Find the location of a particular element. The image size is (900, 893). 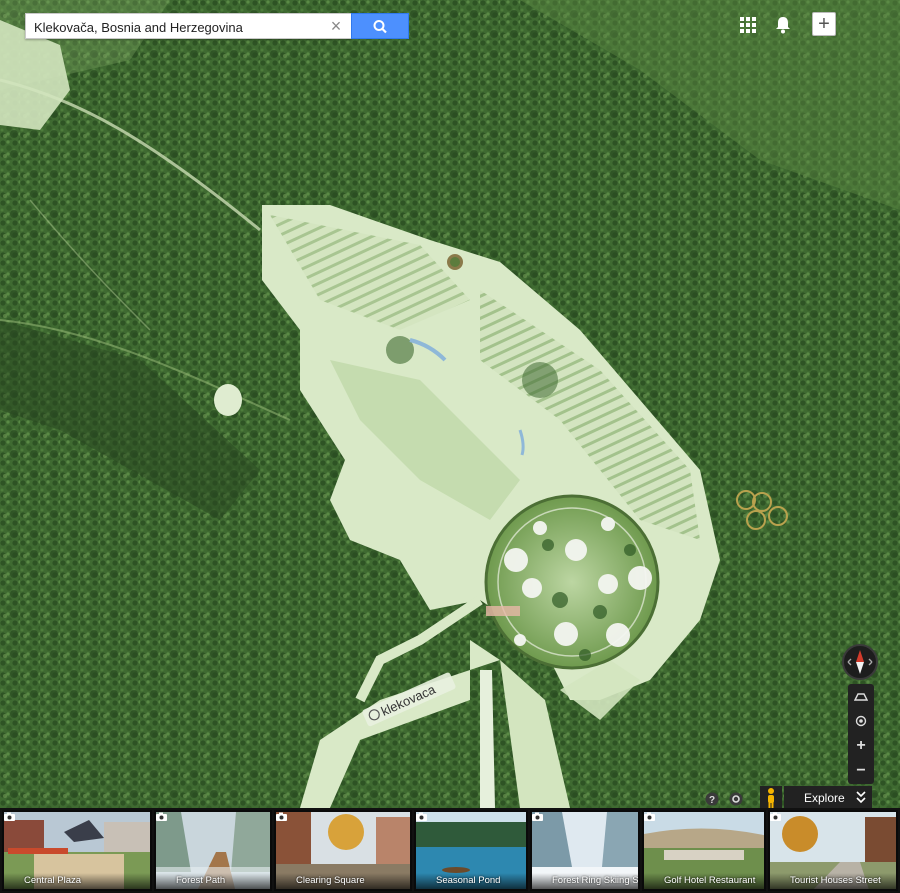

search-button is located at coordinates (380, 26).